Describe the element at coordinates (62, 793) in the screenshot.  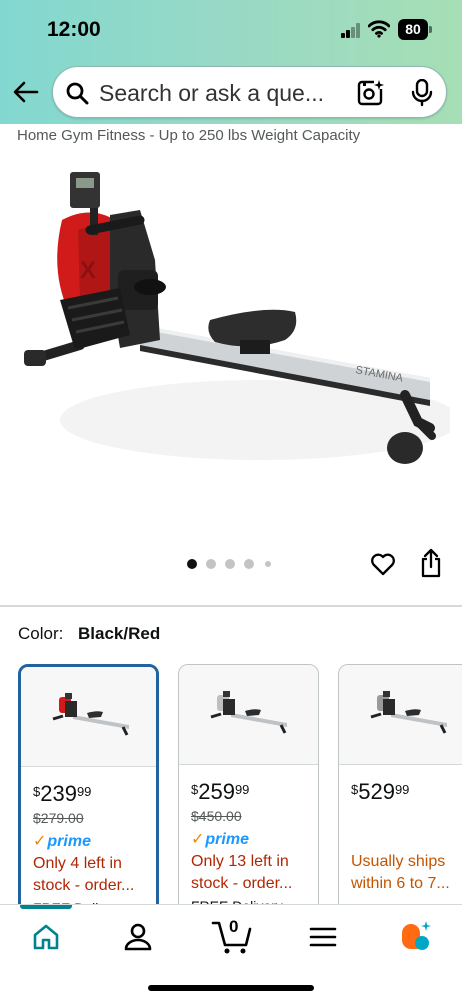
I see `option-price: $23999` at that location.